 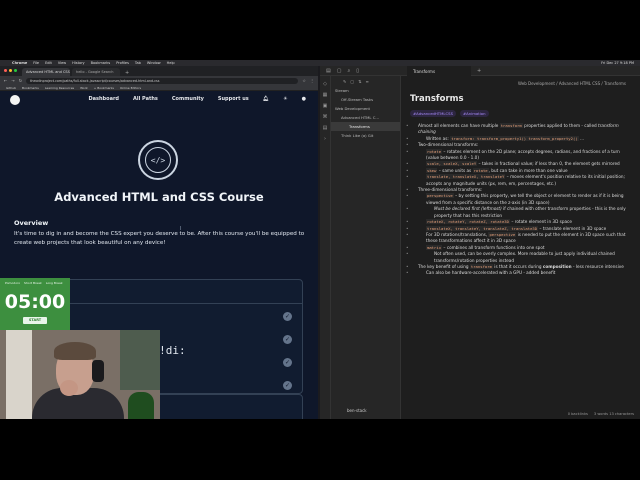 I want to click on bookmark-work: Work, so click(x=84, y=88).